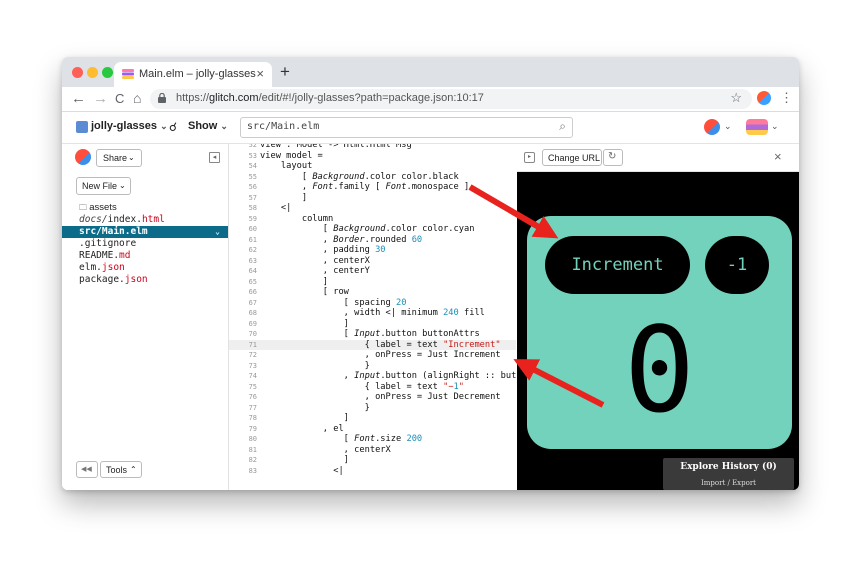 Image resolution: width=860 pixels, height=577 pixels. Describe the element at coordinates (728, 483) in the screenshot. I see `import-export-link: Import / Export` at that location.